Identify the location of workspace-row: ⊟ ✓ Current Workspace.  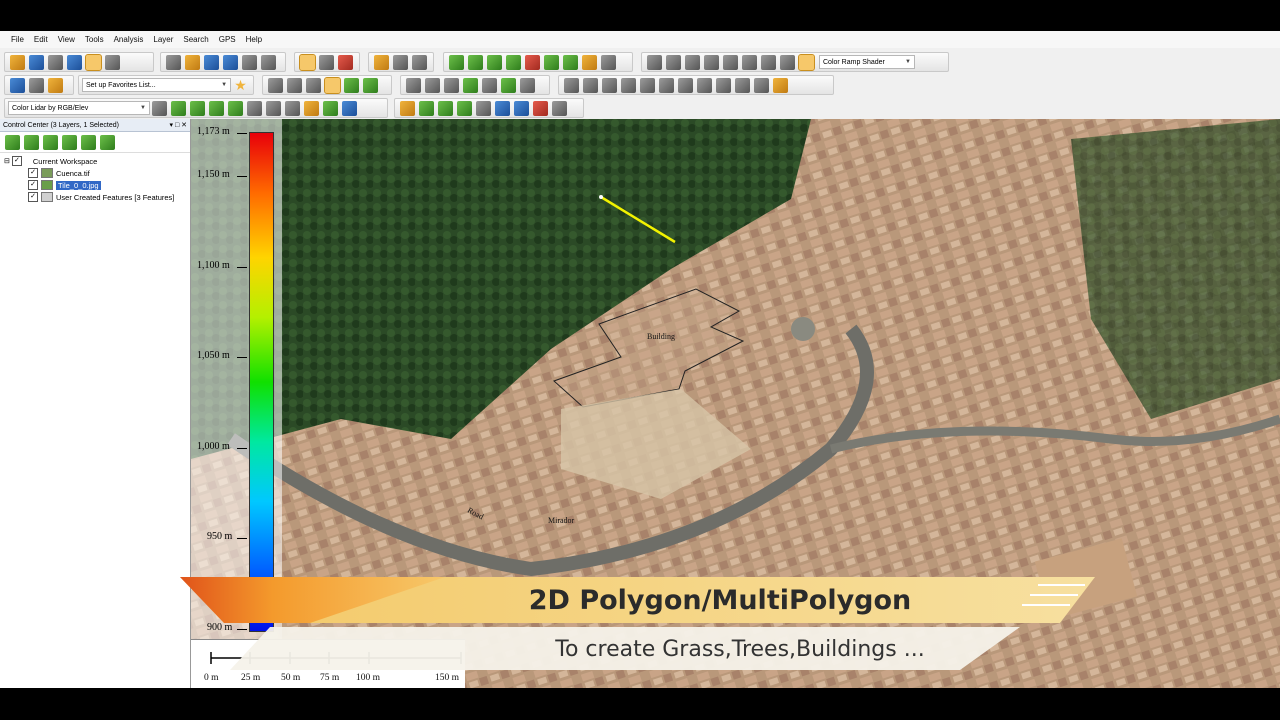
(95, 161).